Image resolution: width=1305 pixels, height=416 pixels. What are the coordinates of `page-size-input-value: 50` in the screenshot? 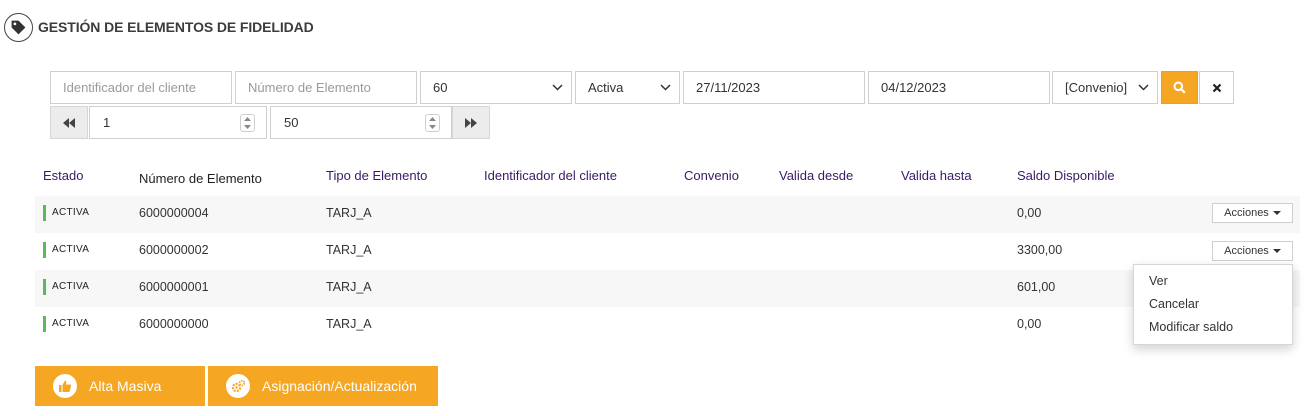 It's located at (291, 122).